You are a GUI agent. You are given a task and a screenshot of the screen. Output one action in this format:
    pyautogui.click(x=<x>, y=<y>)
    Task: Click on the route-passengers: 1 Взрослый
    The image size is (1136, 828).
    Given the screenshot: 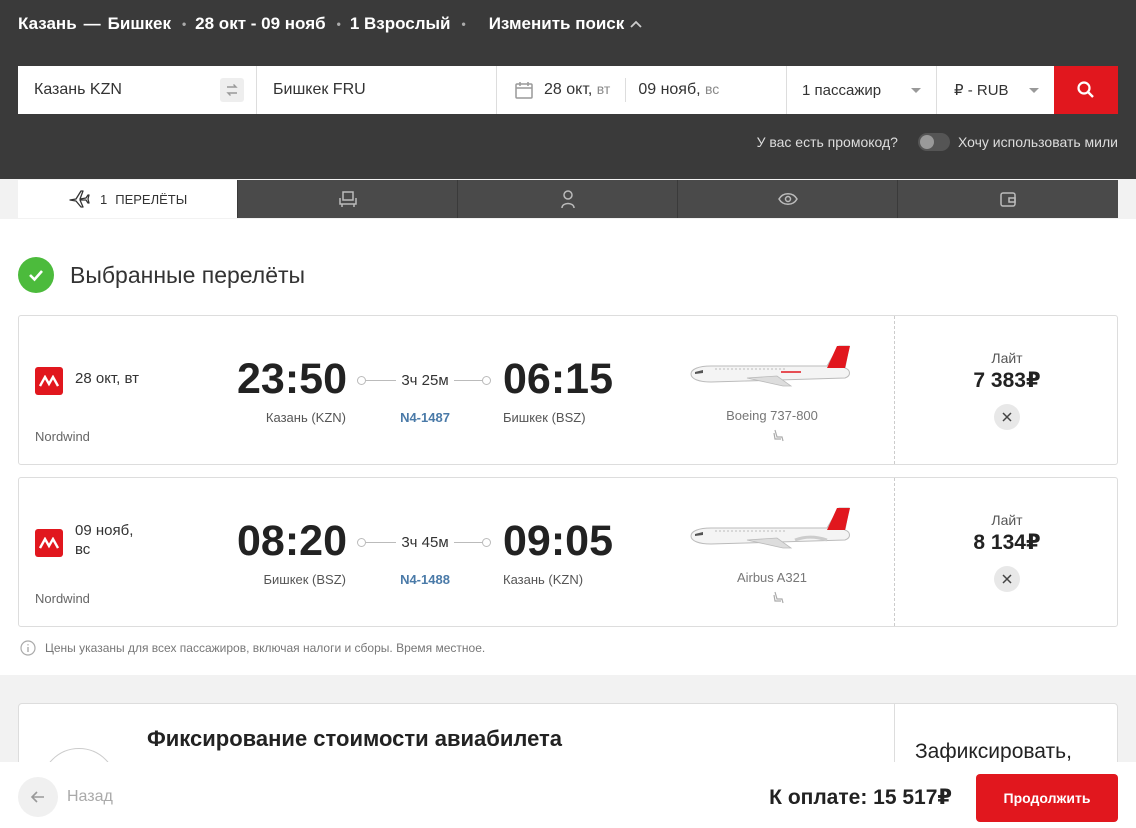 What is the action you would take?
    pyautogui.click(x=400, y=23)
    